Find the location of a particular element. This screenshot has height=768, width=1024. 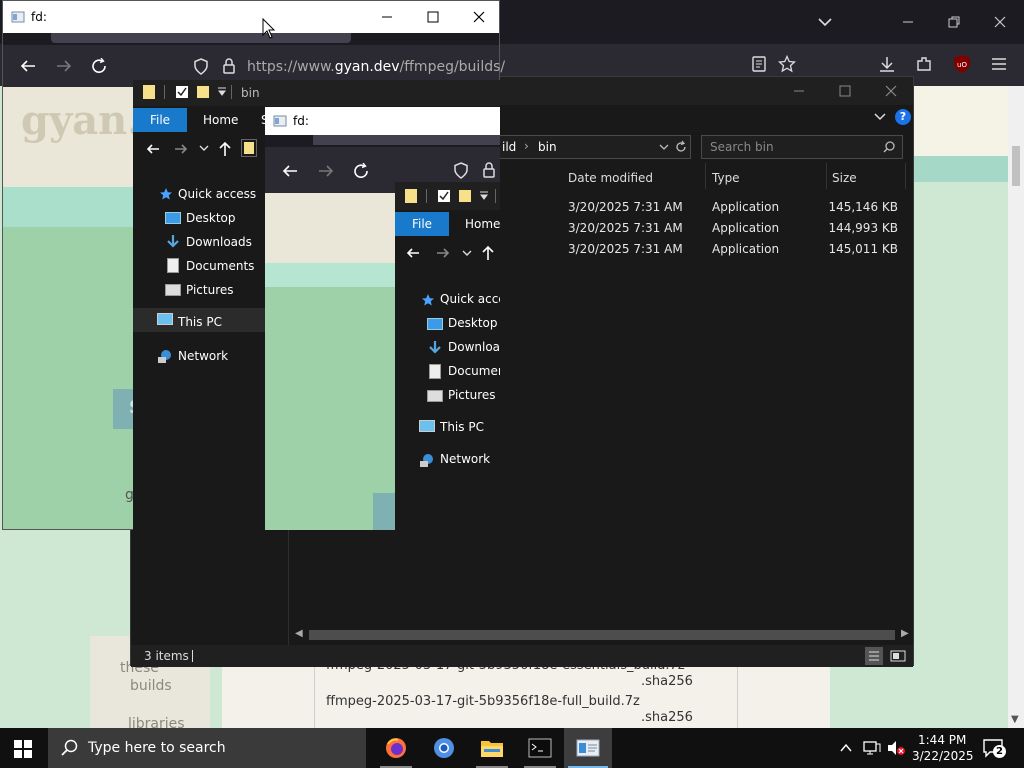

breadcrumb-current: bin is located at coordinates (547, 147).